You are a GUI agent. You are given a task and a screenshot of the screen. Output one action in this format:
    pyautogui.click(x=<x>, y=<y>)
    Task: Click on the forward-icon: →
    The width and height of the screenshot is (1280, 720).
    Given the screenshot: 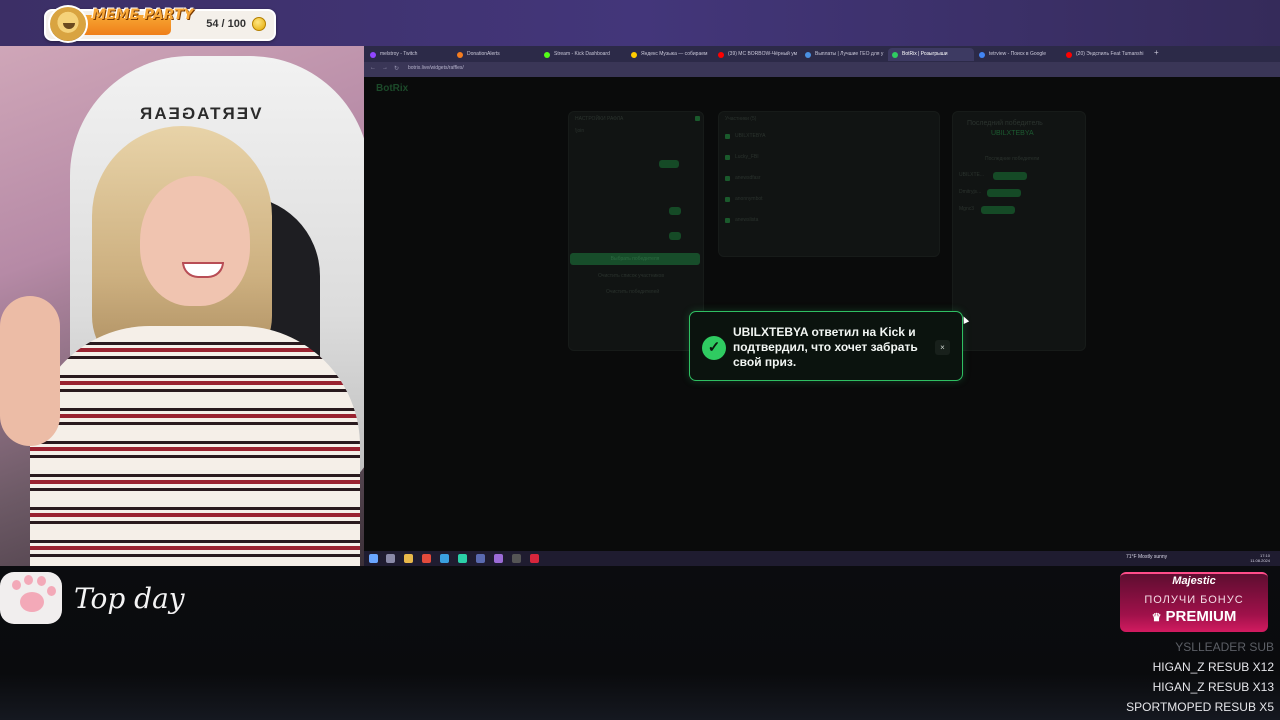 What is the action you would take?
    pyautogui.click(x=385, y=68)
    